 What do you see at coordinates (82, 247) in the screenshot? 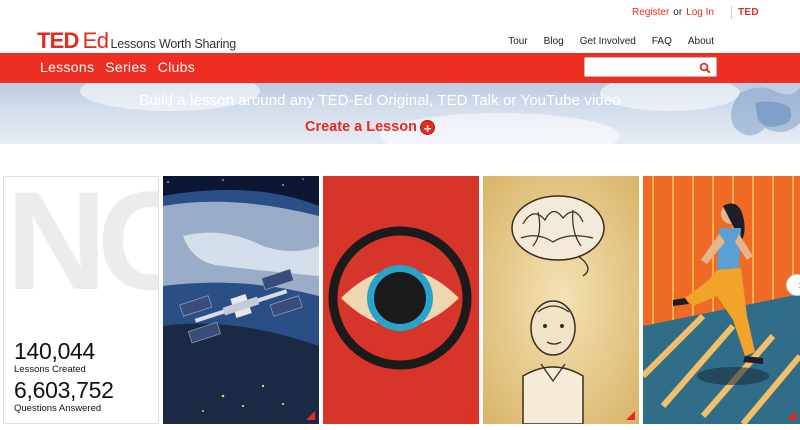
I see `background-letters-art: NO` at bounding box center [82, 247].